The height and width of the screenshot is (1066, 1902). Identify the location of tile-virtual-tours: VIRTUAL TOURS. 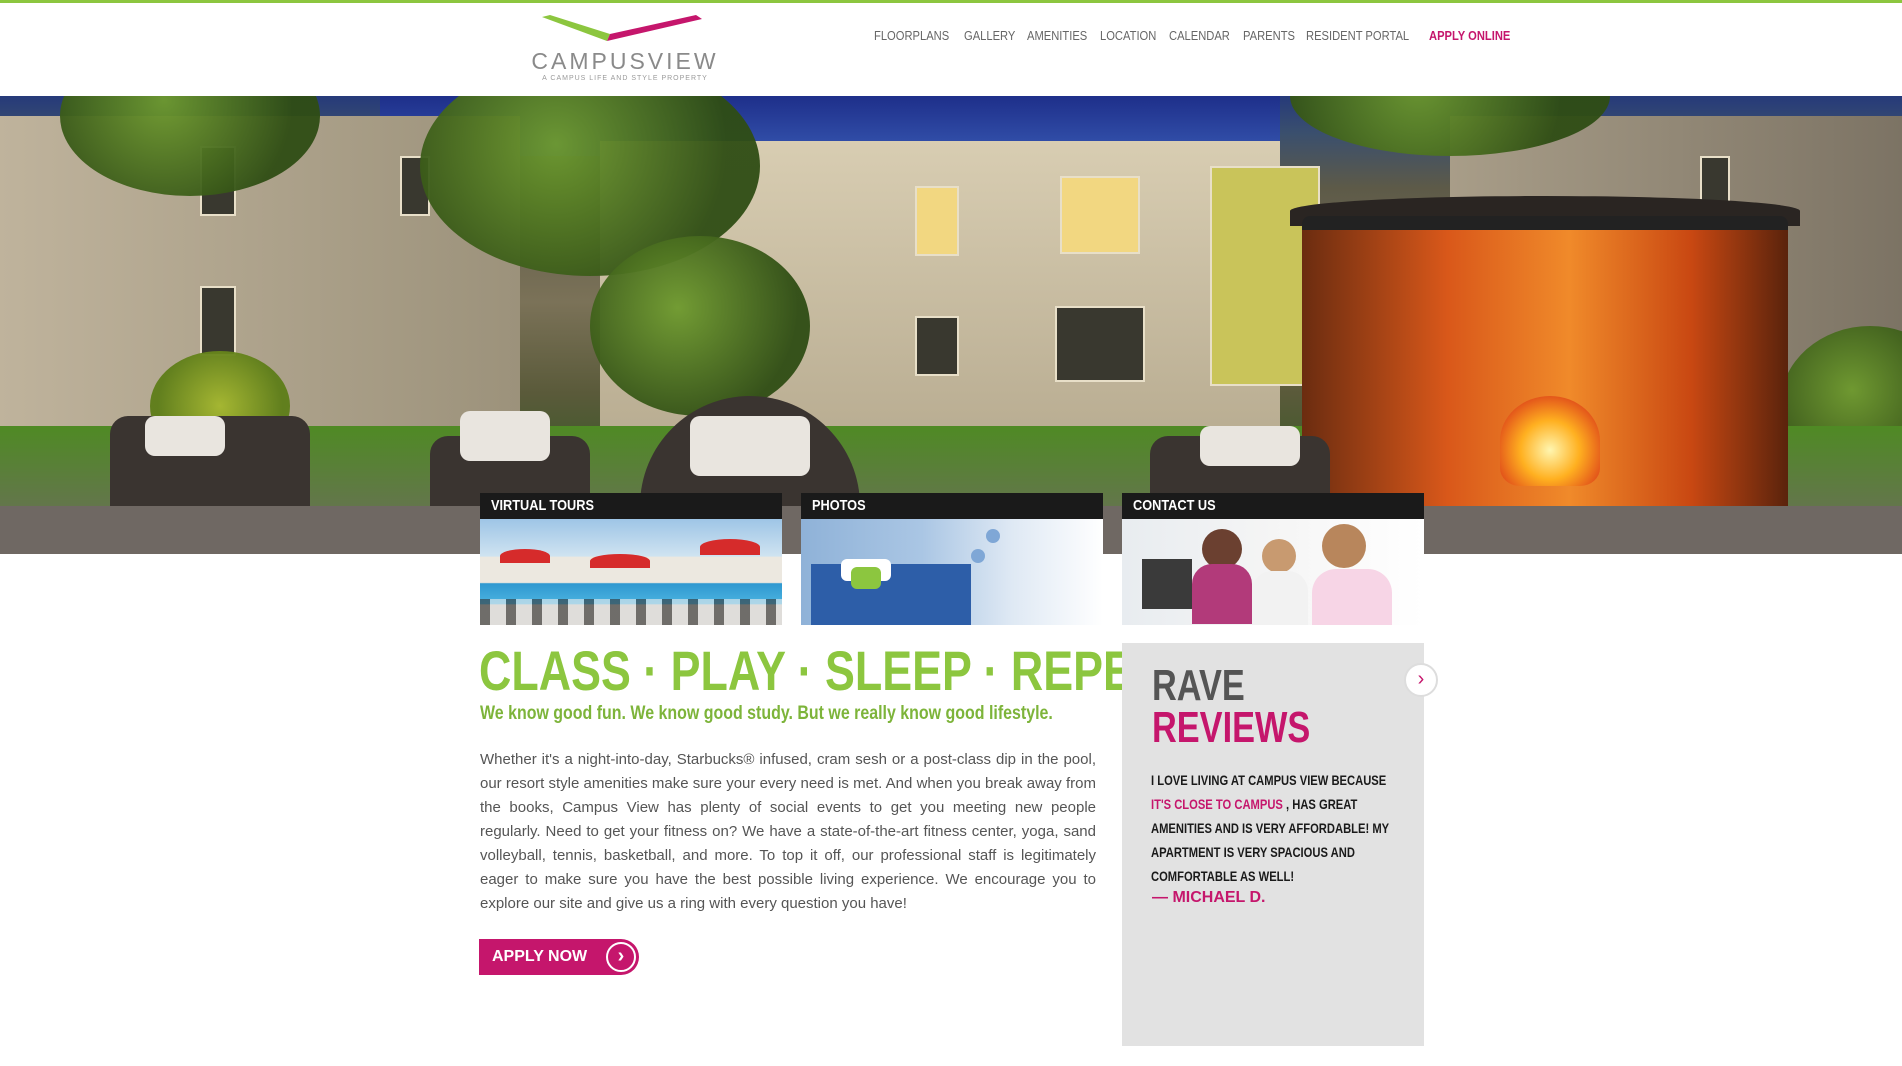
(631, 559).